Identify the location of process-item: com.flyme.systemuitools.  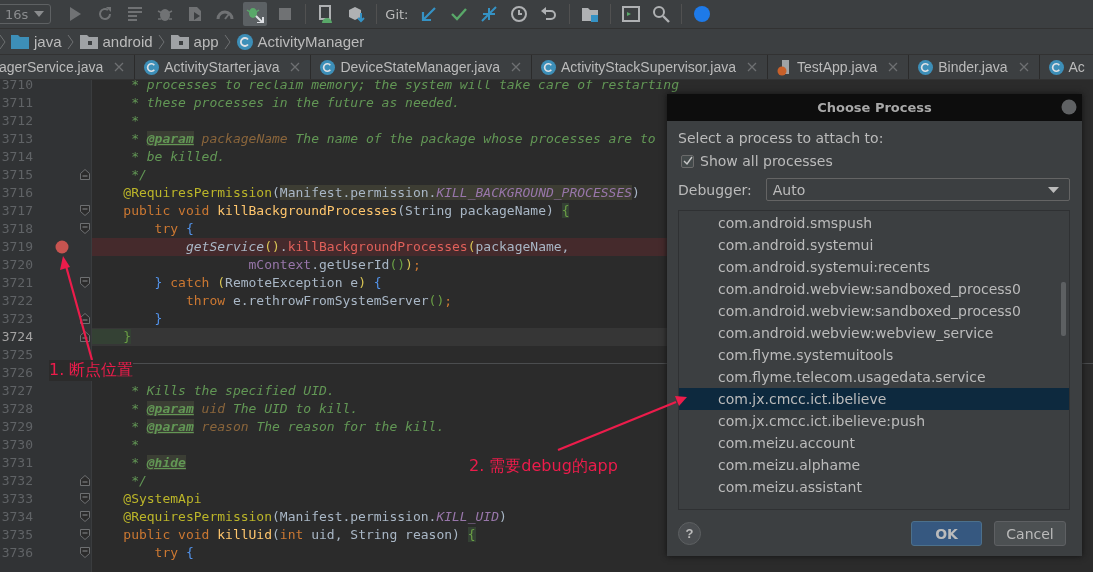
(874, 355).